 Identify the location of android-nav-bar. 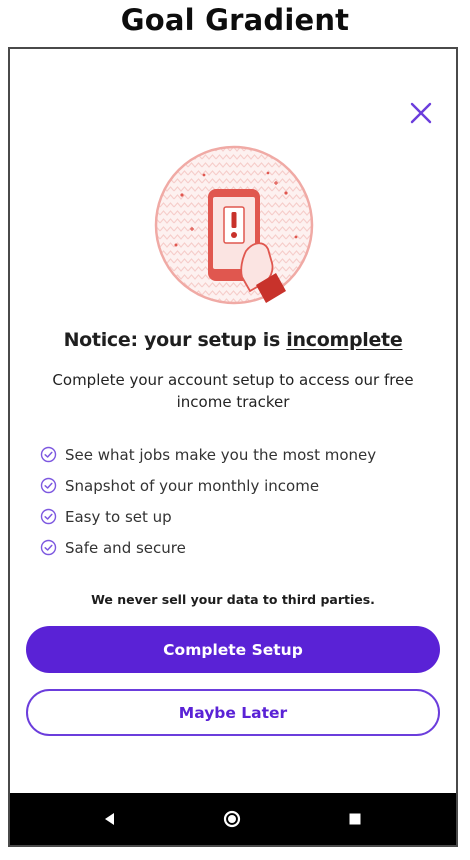
(233, 819).